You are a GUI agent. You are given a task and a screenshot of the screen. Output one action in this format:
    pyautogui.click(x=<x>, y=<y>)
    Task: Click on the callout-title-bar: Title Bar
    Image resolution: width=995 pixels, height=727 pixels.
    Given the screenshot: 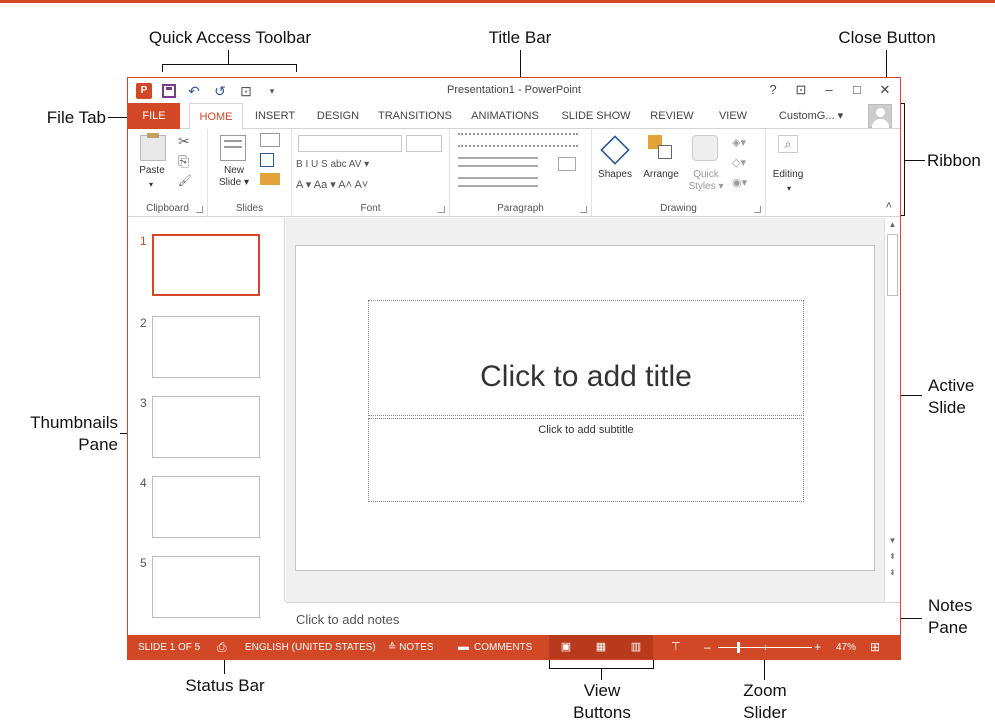 What is the action you would take?
    pyautogui.click(x=520, y=37)
    